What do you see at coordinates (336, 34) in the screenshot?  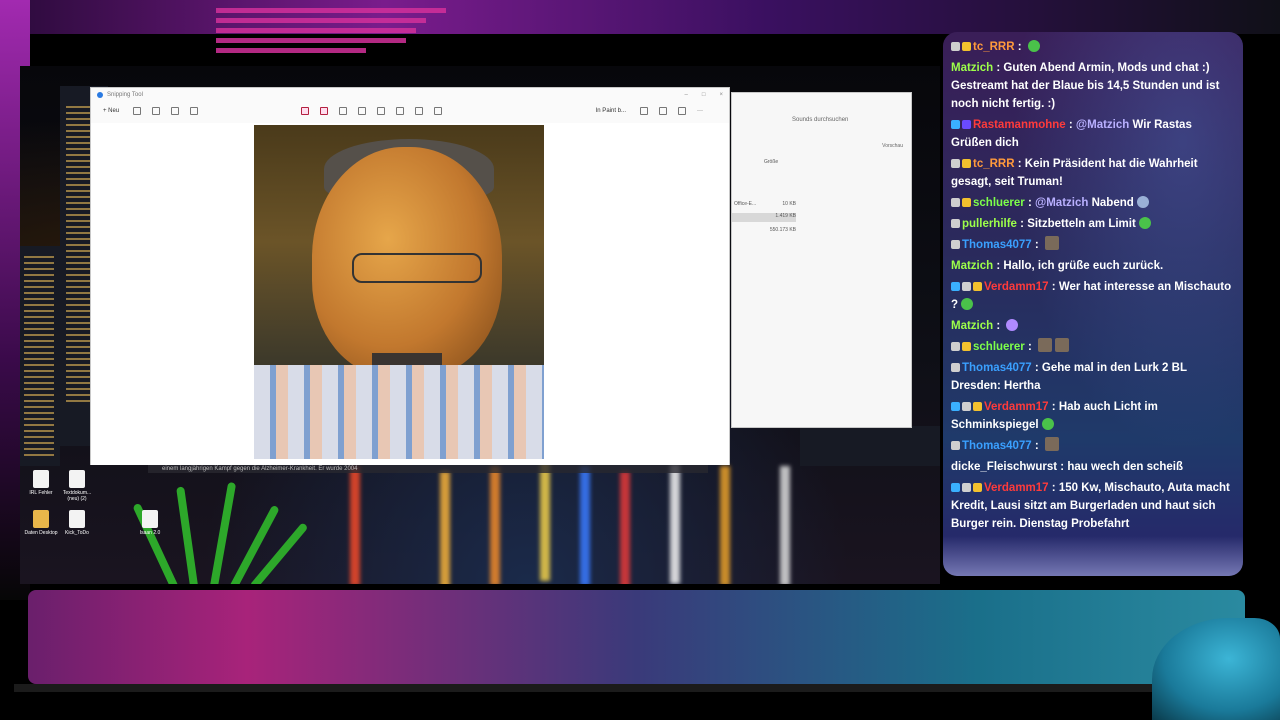 I see `overlay-stripes` at bounding box center [336, 34].